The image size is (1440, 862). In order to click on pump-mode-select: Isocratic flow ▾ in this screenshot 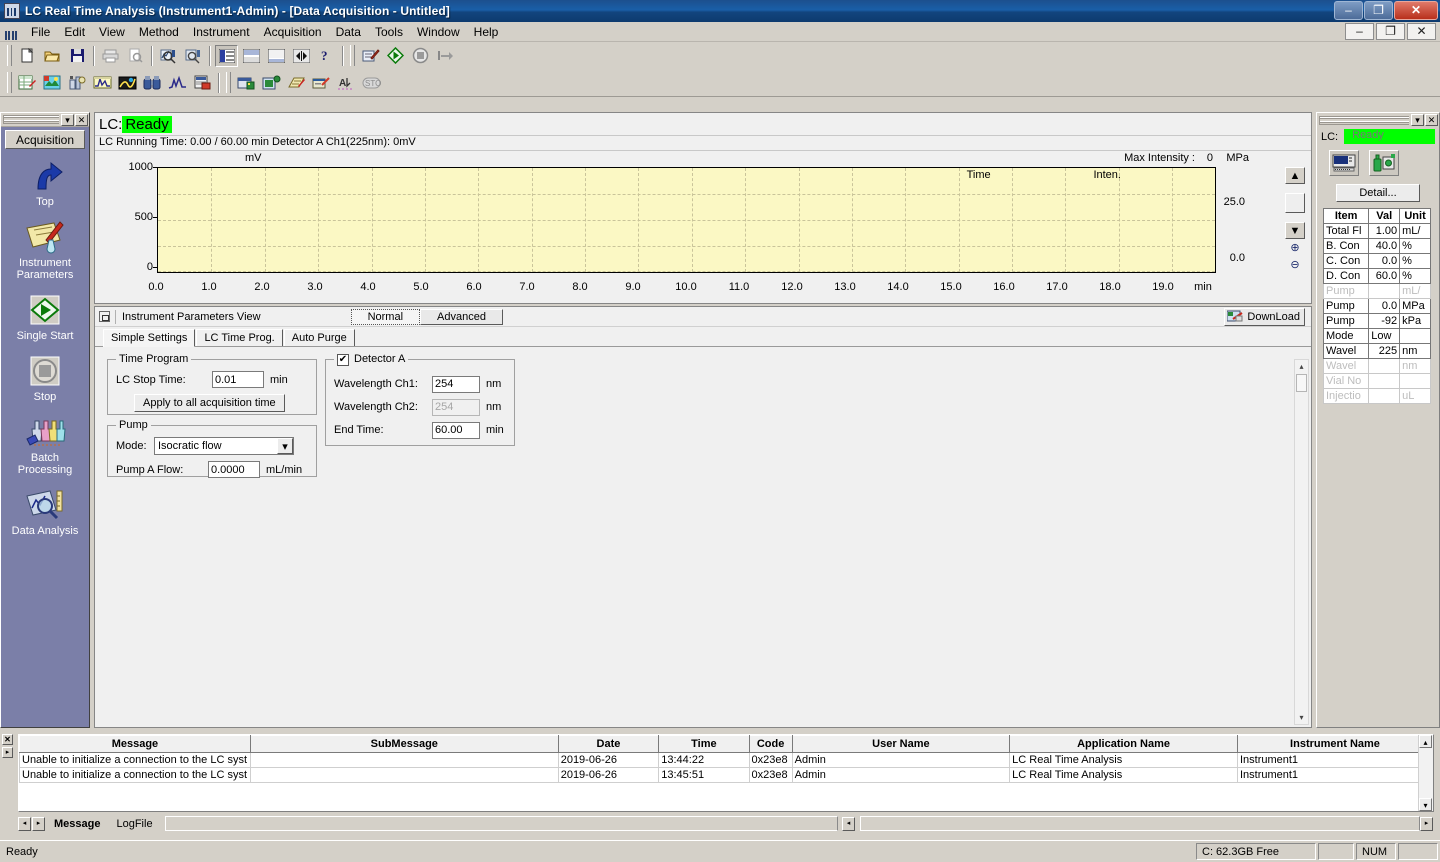, I will do `click(224, 446)`.